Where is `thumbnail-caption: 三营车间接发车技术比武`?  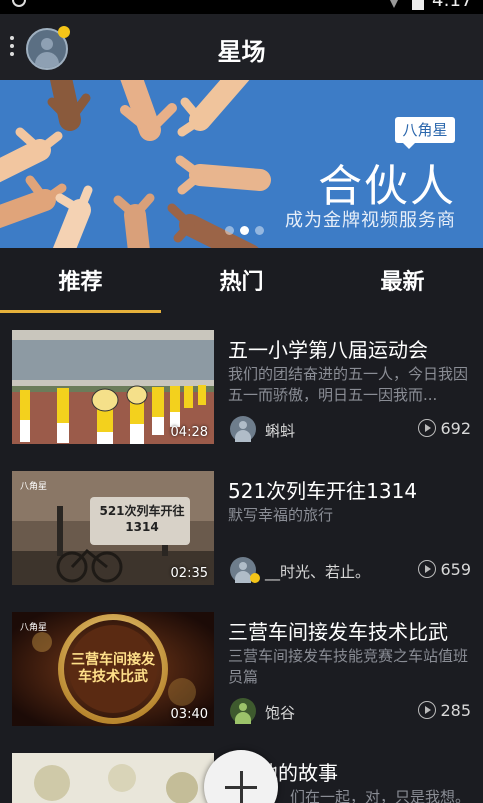 thumbnail-caption: 三营车间接发车技术比武 is located at coordinates (113, 668).